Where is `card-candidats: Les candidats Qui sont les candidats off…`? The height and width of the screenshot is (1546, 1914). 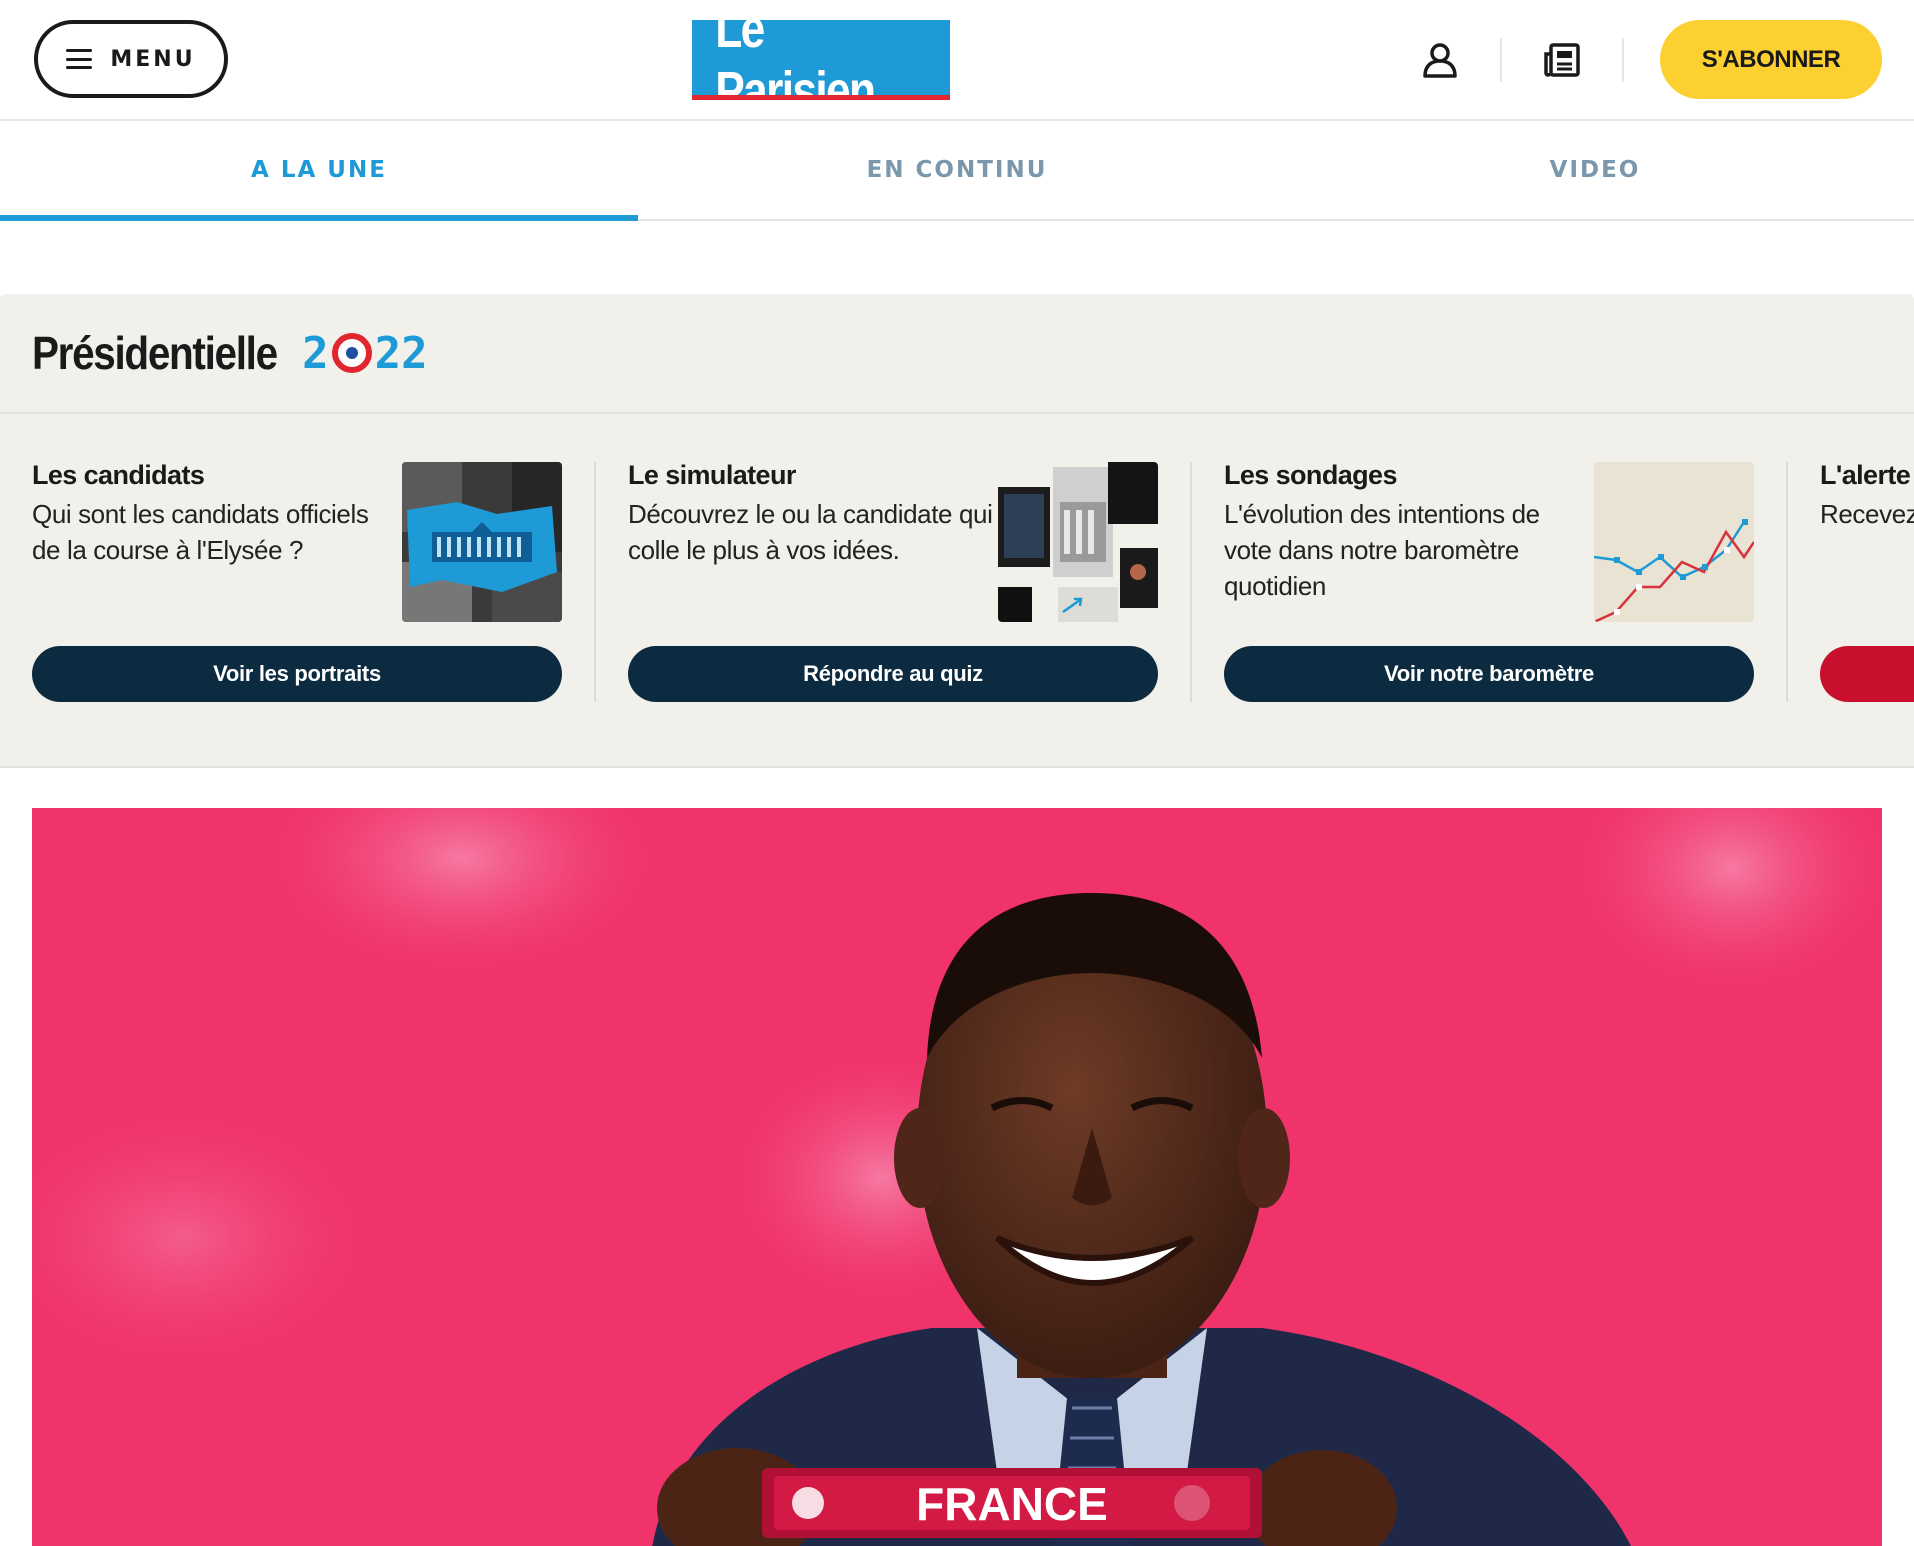
card-candidats: Les candidats Qui sont les candidats off… is located at coordinates (298, 590).